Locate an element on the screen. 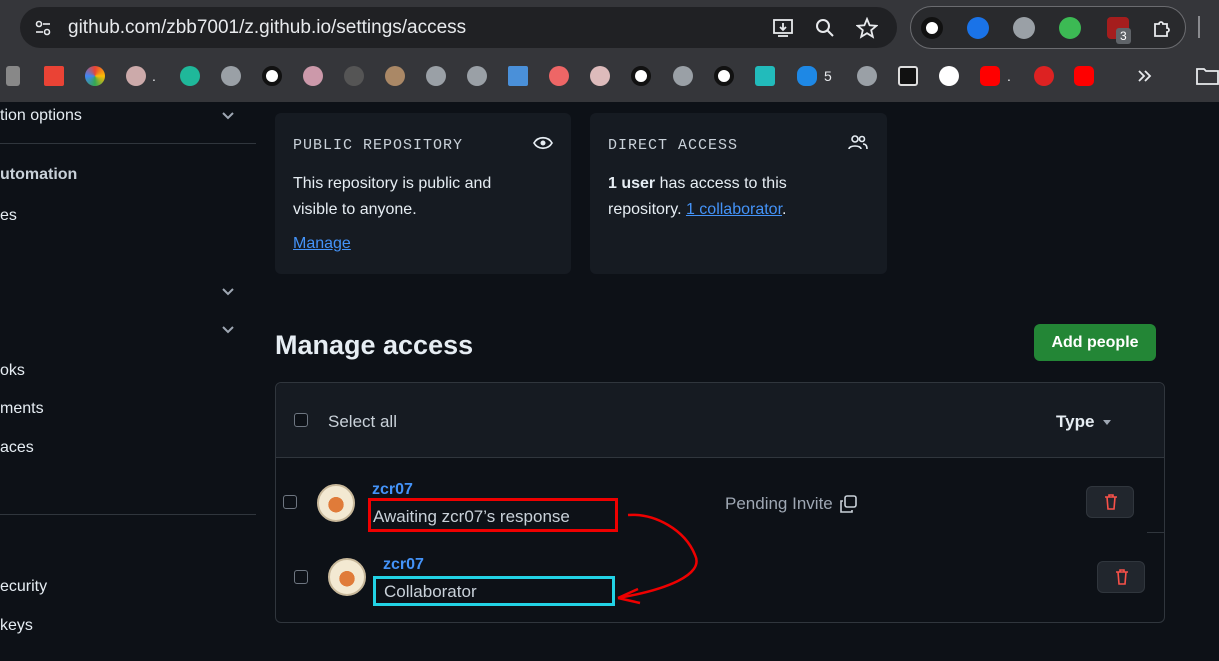 The image size is (1219, 661). chatgpt-icon is located at coordinates (949, 76).